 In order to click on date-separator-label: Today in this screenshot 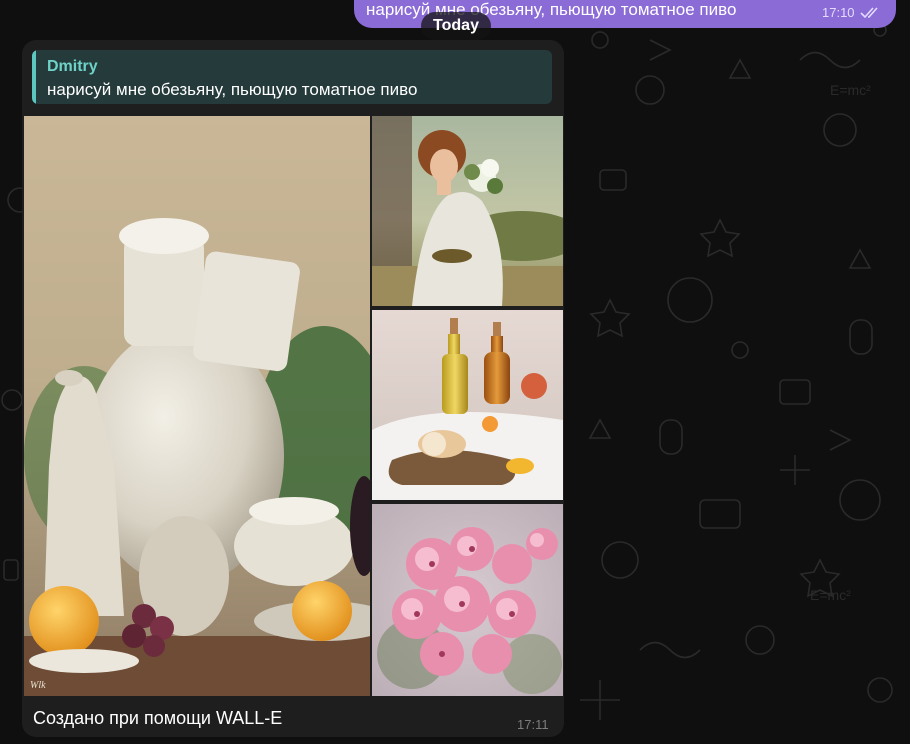, I will do `click(456, 25)`.